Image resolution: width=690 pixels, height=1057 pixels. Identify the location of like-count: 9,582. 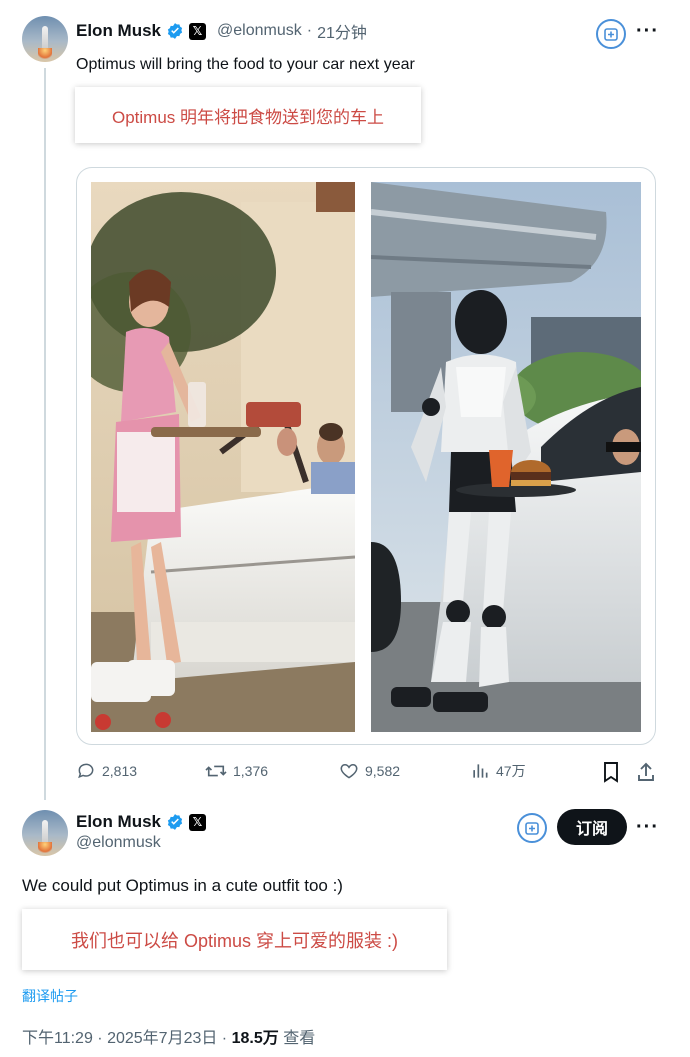
(383, 771).